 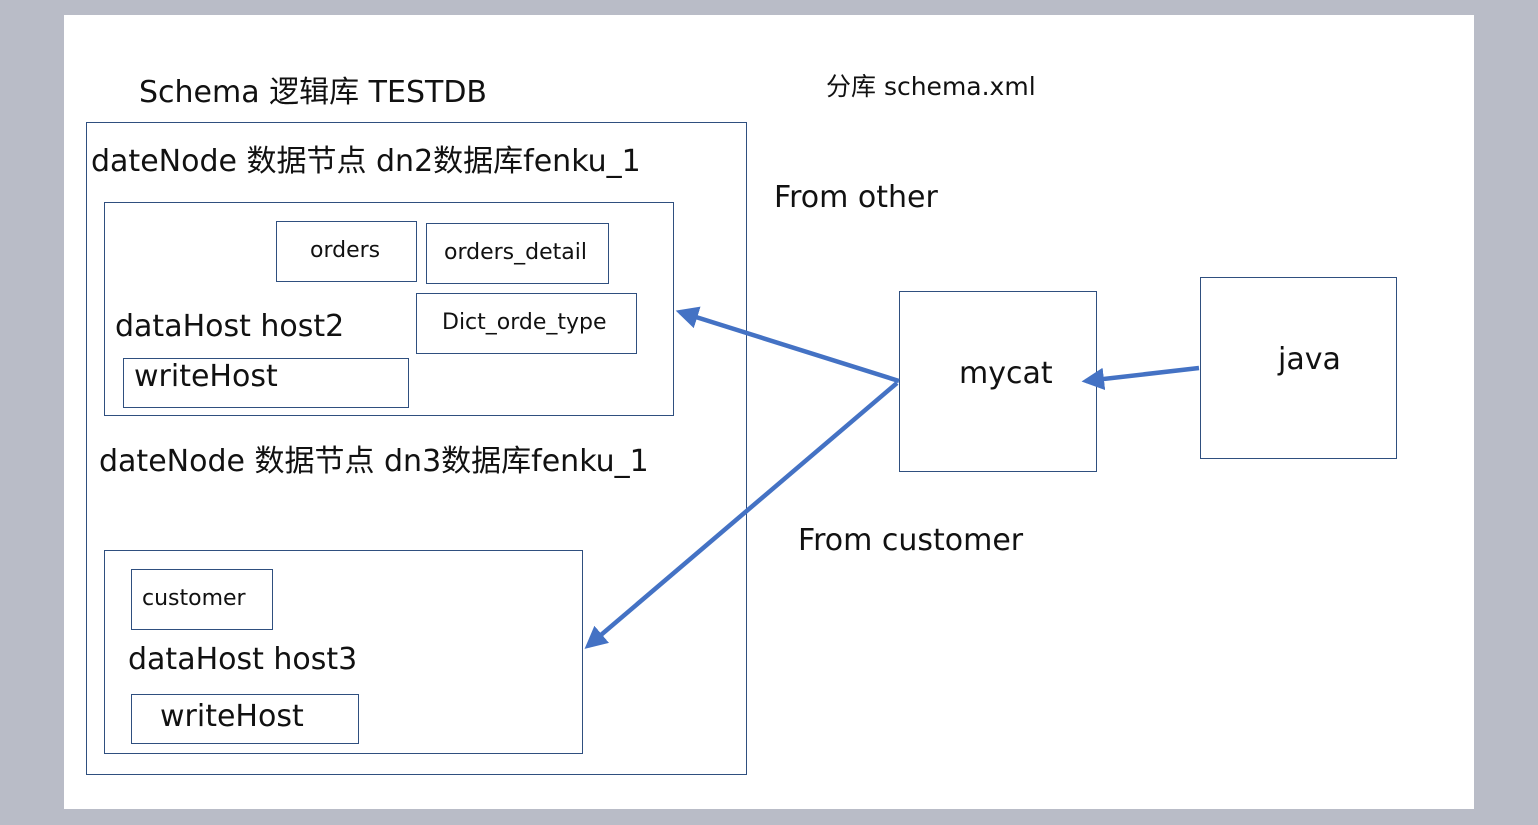 I want to click on table-dict-orde-type-label: Dict_orde_type, so click(x=524, y=322).